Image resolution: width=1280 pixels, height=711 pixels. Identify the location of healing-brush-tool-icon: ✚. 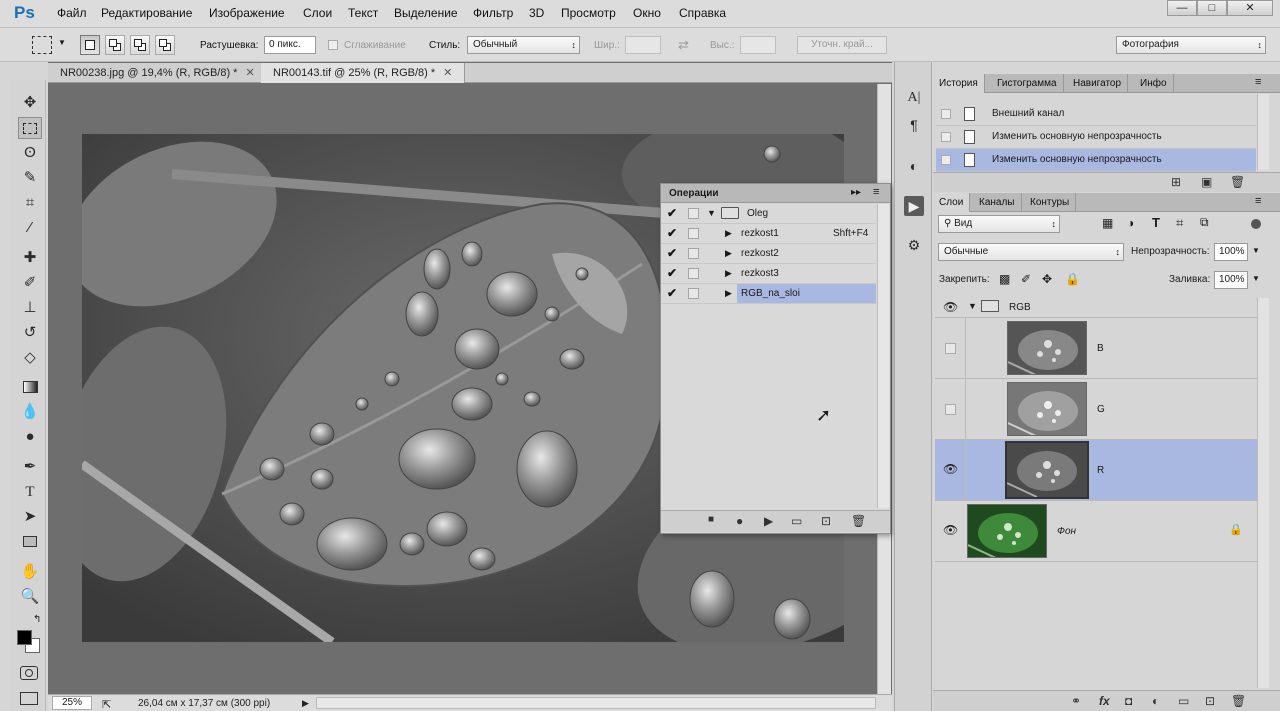
(30, 258).